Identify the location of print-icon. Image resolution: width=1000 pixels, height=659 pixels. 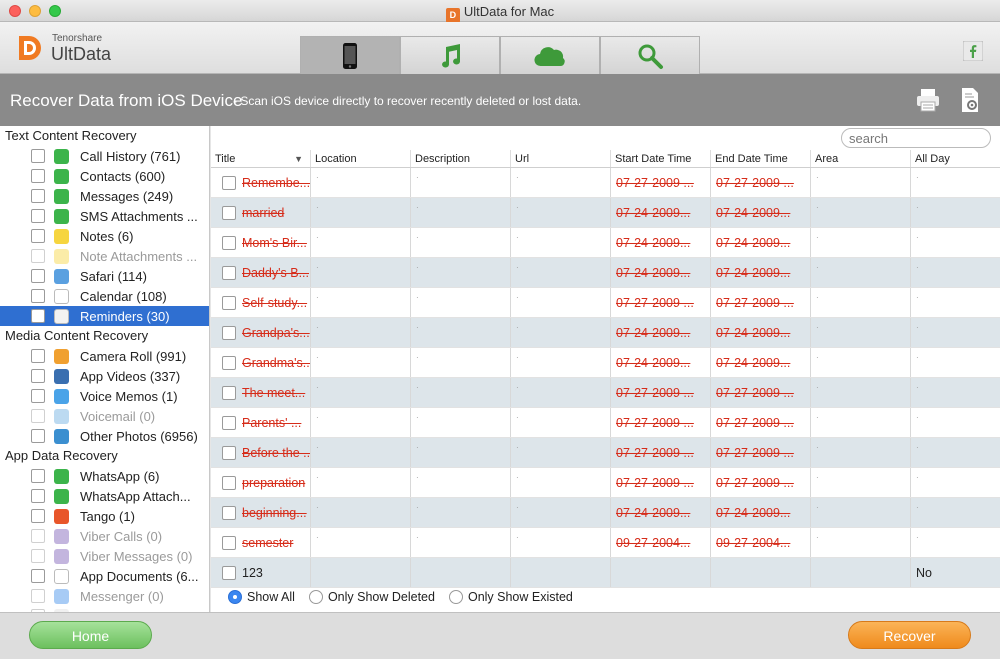
(928, 100).